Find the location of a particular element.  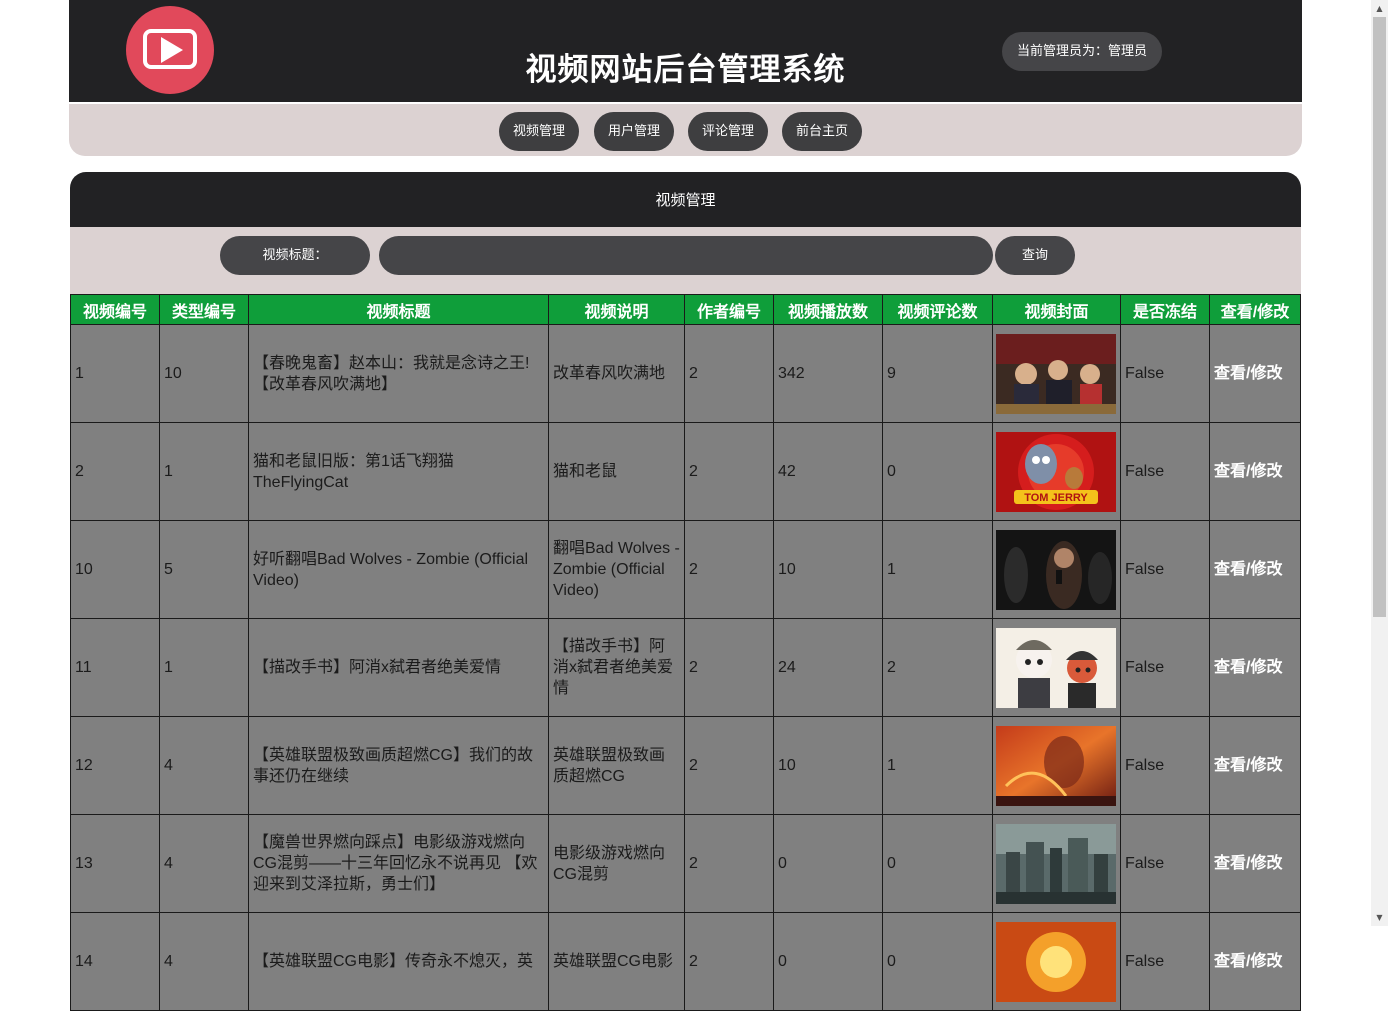

cell-play-count: 342 is located at coordinates (828, 373).